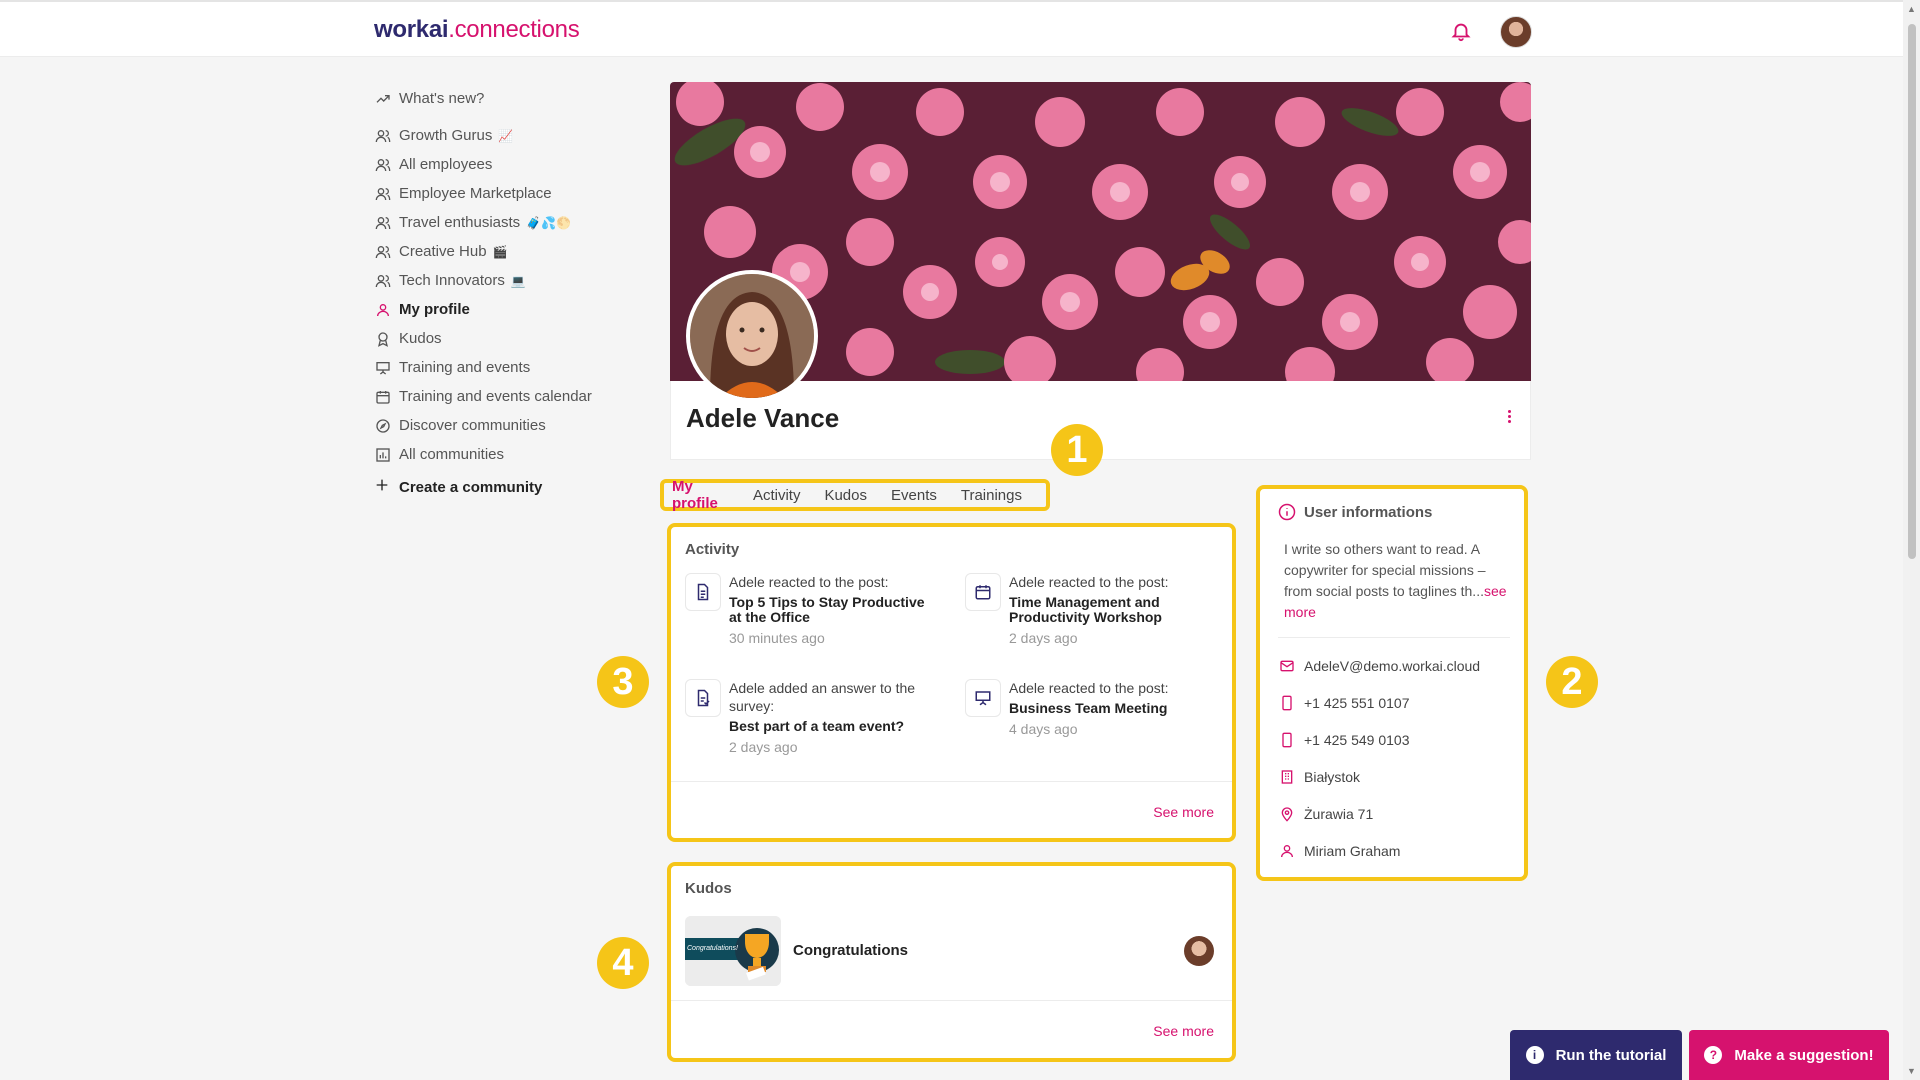  Describe the element at coordinates (850, 950) in the screenshot. I see `kudos-item-title: Congratulations` at that location.